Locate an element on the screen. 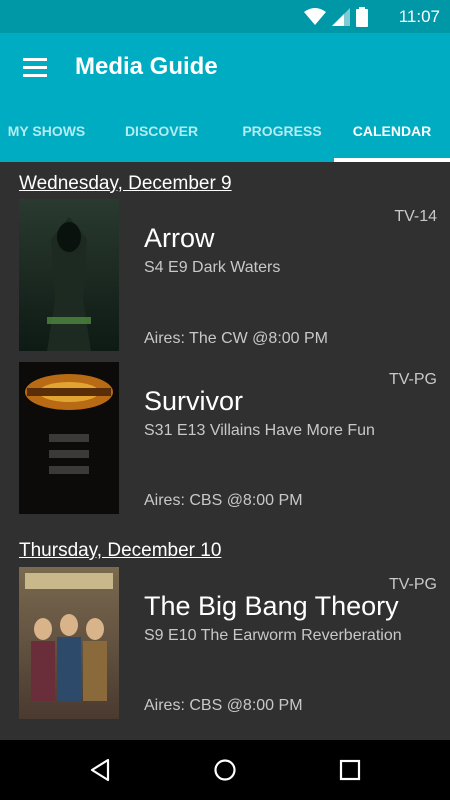 Image resolution: width=450 pixels, height=800 pixels. rating-badge: TV-14 is located at coordinates (415, 216).